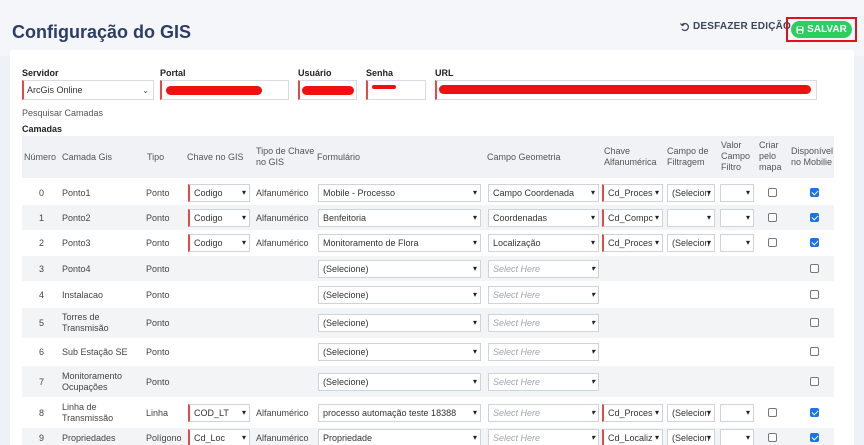  What do you see at coordinates (688, 157) in the screenshot?
I see `col-campo-filtragem: Campo de Filtragem` at bounding box center [688, 157].